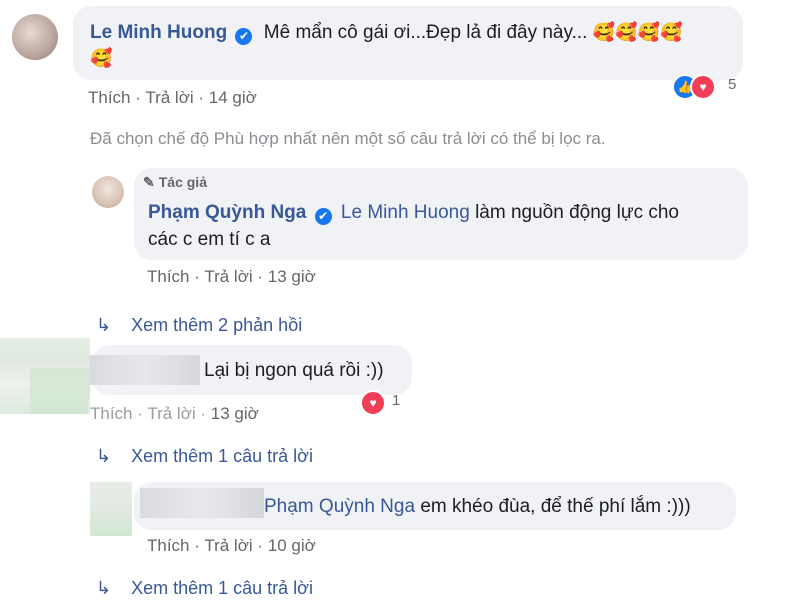 The width and height of the screenshot is (800, 600). I want to click on reactions-summary: ♥ 1, so click(385, 403).